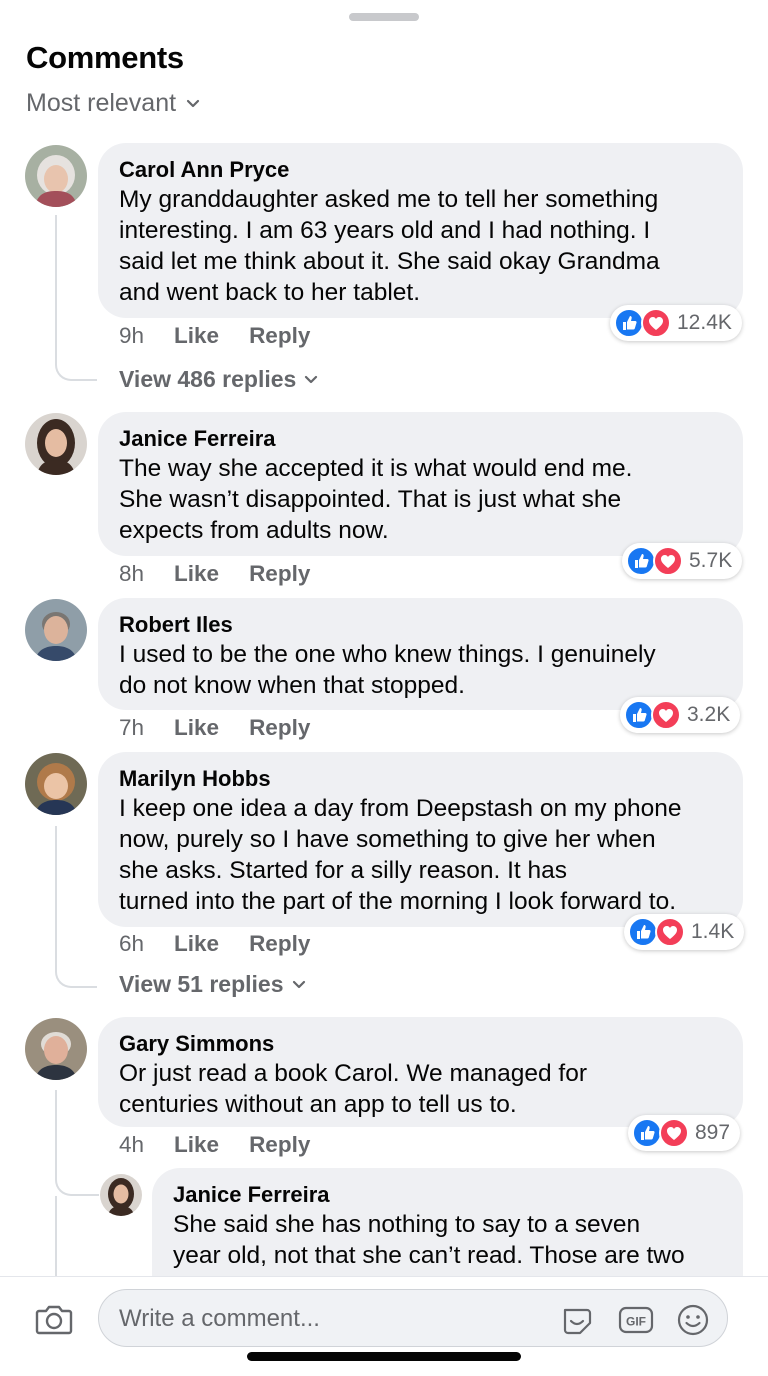 The image size is (768, 1376). Describe the element at coordinates (132, 727) in the screenshot. I see `comment-timestamp: 7h` at that location.